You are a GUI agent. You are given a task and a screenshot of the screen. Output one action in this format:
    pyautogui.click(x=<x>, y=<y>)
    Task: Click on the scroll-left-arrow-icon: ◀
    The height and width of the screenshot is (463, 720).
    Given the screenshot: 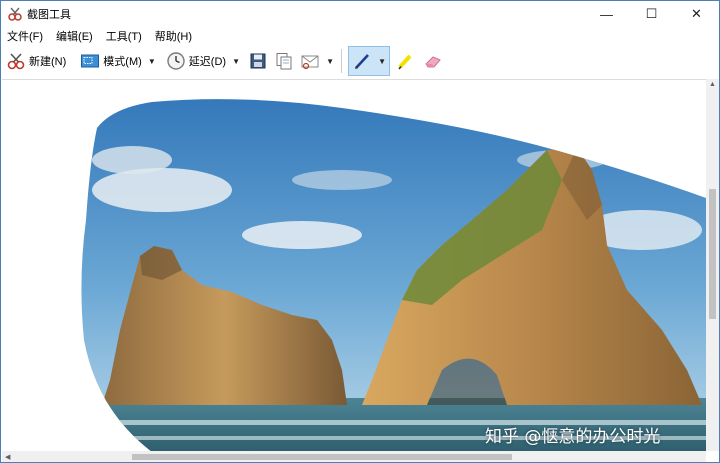 What is the action you would take?
    pyautogui.click(x=7, y=457)
    